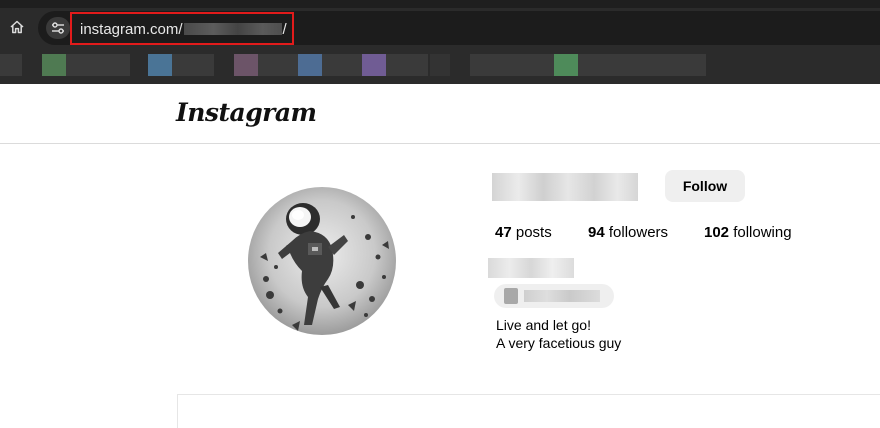 Image resolution: width=880 pixels, height=428 pixels. I want to click on posts-stat: 47 posts, so click(523, 232).